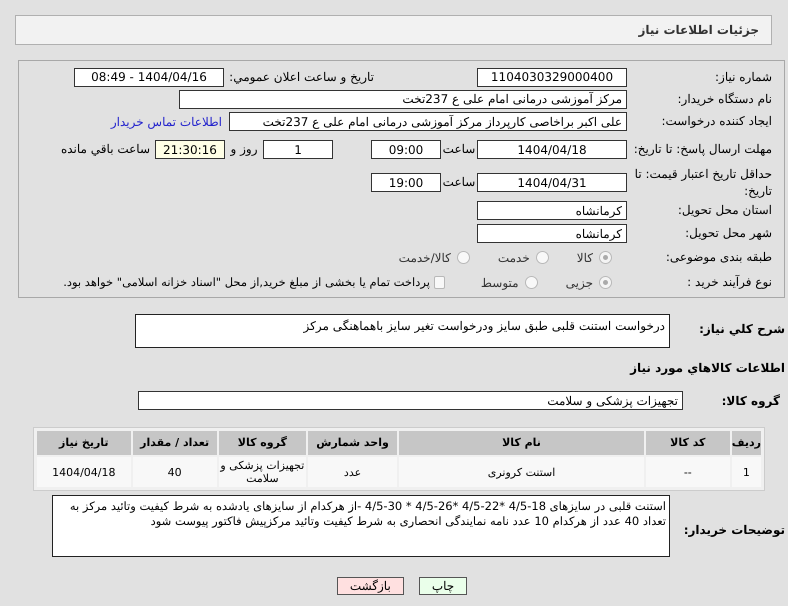 Image resolution: width=788 pixels, height=606 pixels. I want to click on column-header: ردیف, so click(746, 443).